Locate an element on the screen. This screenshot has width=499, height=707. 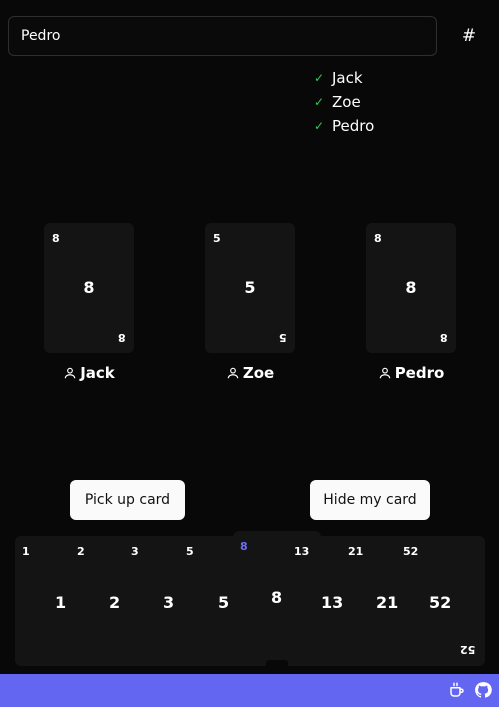
hash-icon: # is located at coordinates (469, 36).